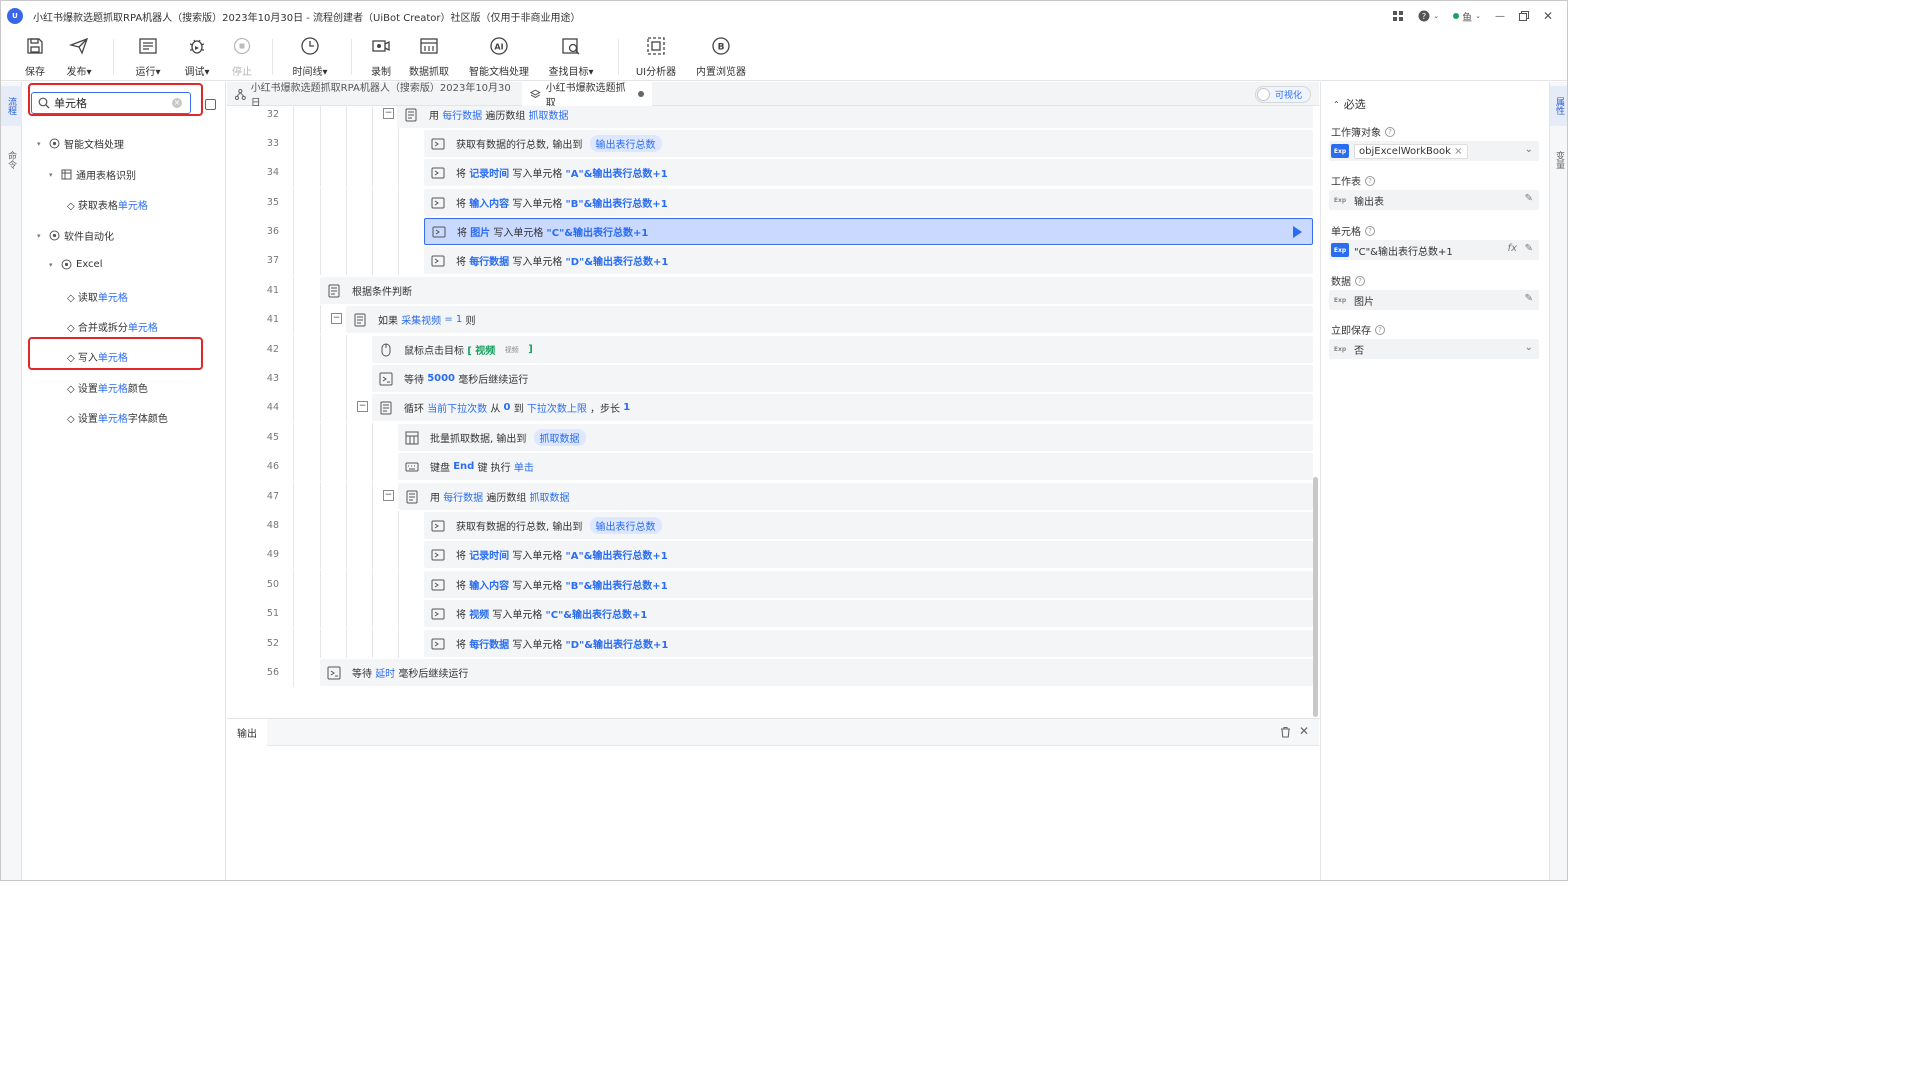 The width and height of the screenshot is (1920, 1080). Describe the element at coordinates (506, 498) in the screenshot. I see `statement-text: 遍历数组` at that location.